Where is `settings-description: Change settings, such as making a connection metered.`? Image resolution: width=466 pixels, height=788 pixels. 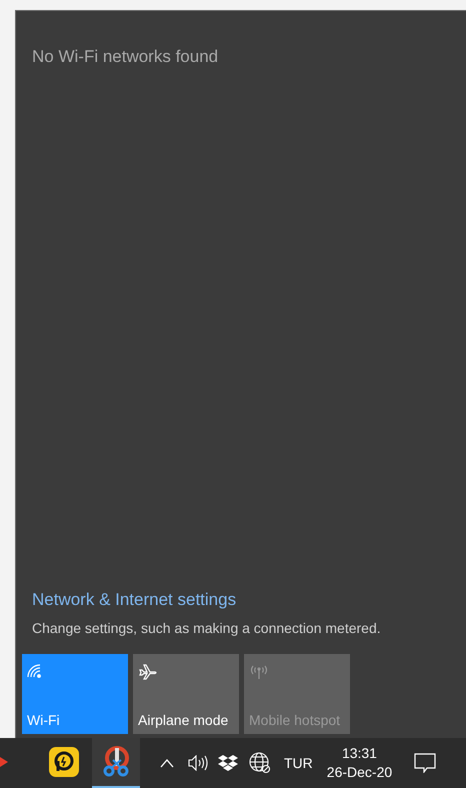
settings-description: Change settings, such as making a connection metered. is located at coordinates (206, 628).